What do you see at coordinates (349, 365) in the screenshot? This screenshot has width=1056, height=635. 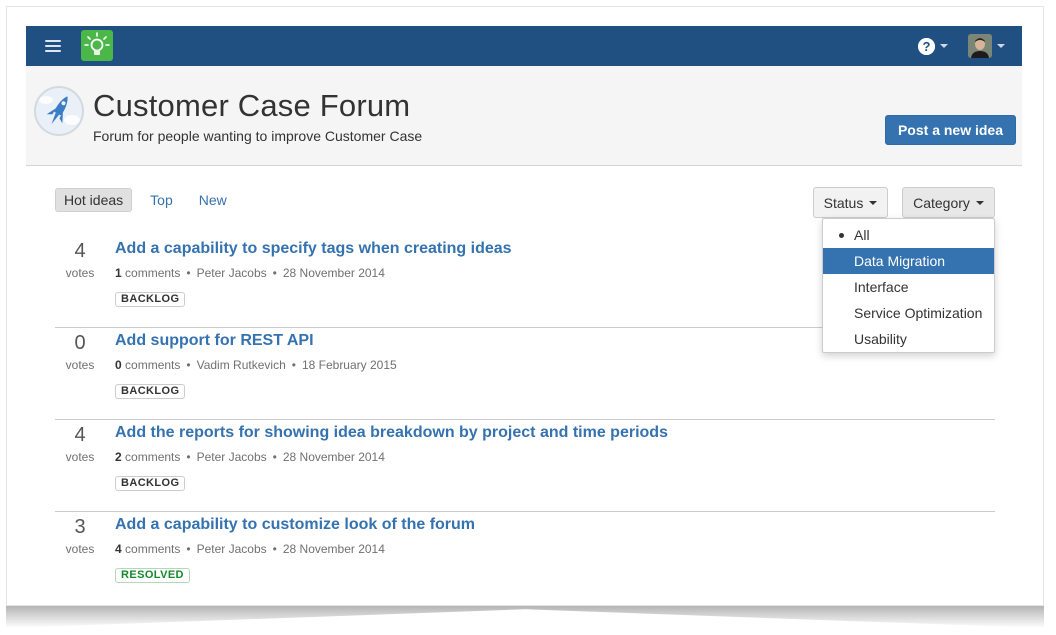 I see `date: 18 February 2015` at bounding box center [349, 365].